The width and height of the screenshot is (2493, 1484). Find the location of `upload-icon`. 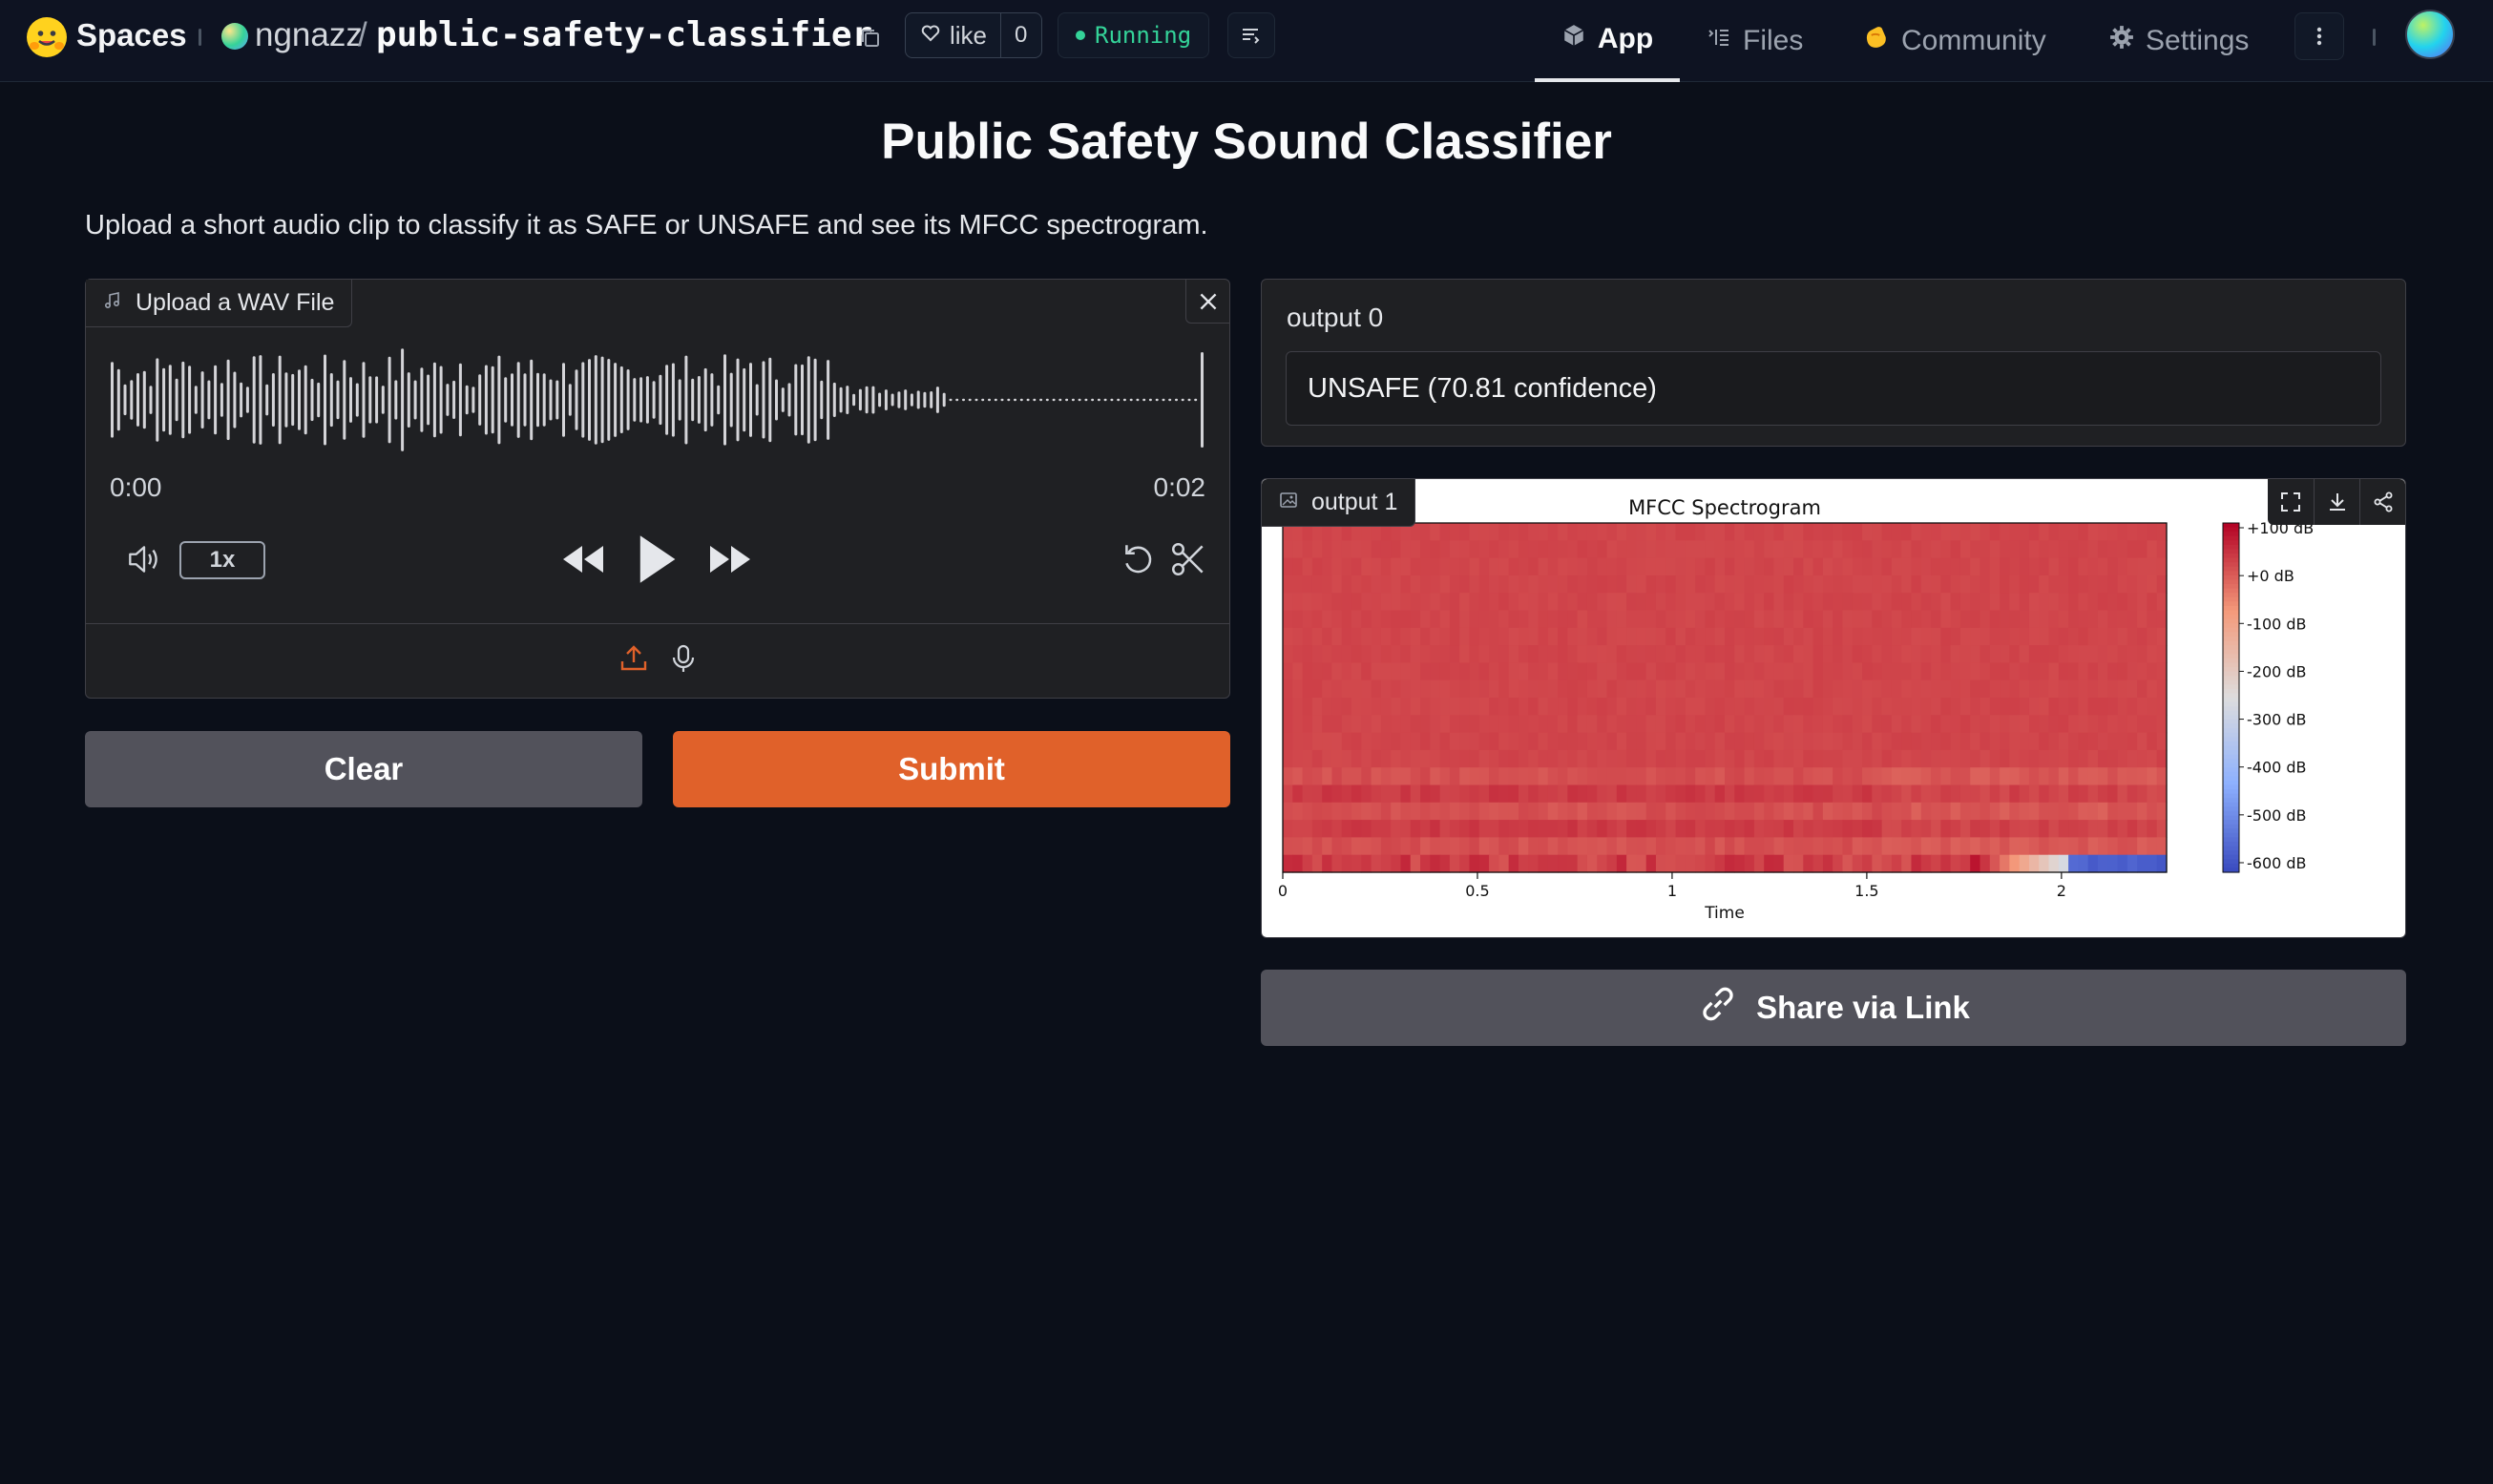

upload-icon is located at coordinates (634, 658).